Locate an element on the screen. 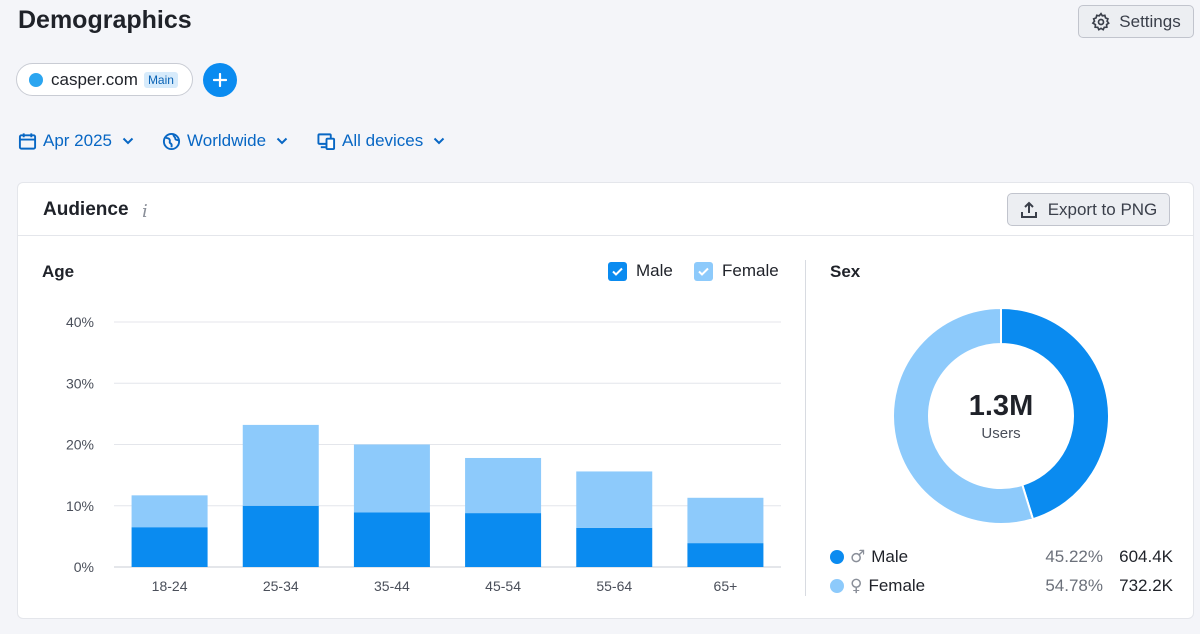 This screenshot has width=1200, height=634. page-title: Demographics is located at coordinates (105, 20).